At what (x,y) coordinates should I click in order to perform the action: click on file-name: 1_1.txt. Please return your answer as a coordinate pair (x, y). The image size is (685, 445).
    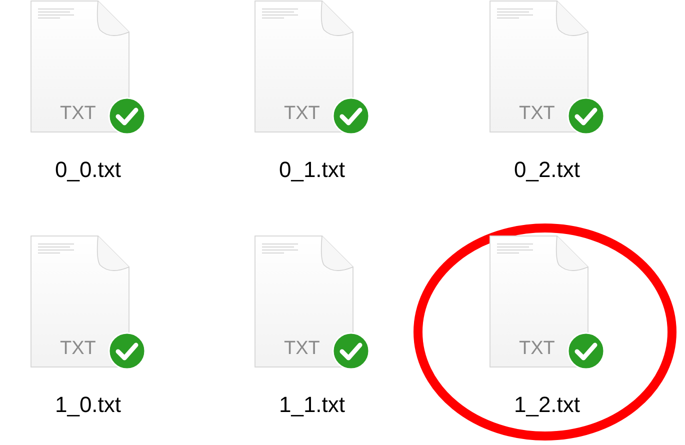
    Looking at the image, I should click on (312, 405).